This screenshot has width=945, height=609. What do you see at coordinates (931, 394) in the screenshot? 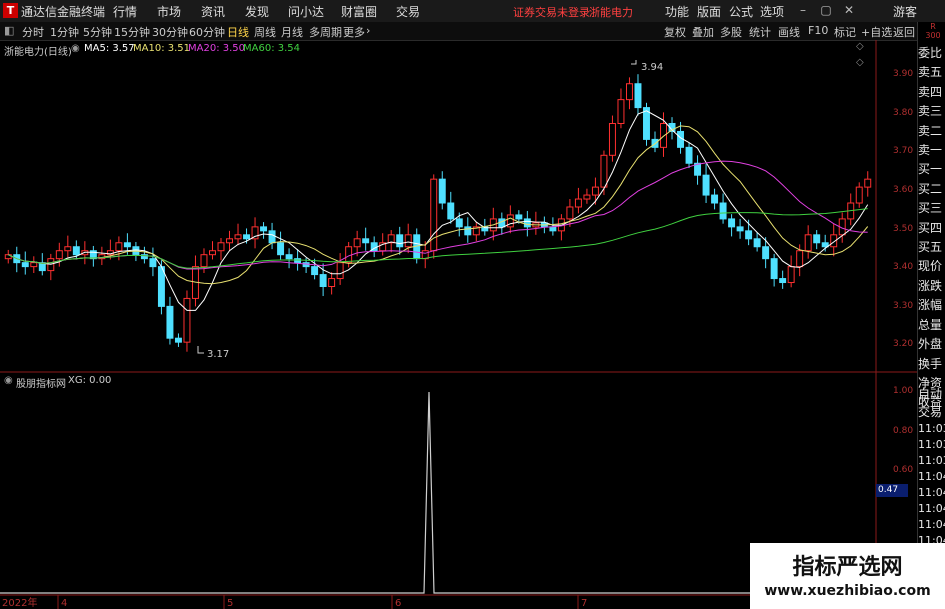
I see `auto-trade-label: 自动` at bounding box center [931, 394].